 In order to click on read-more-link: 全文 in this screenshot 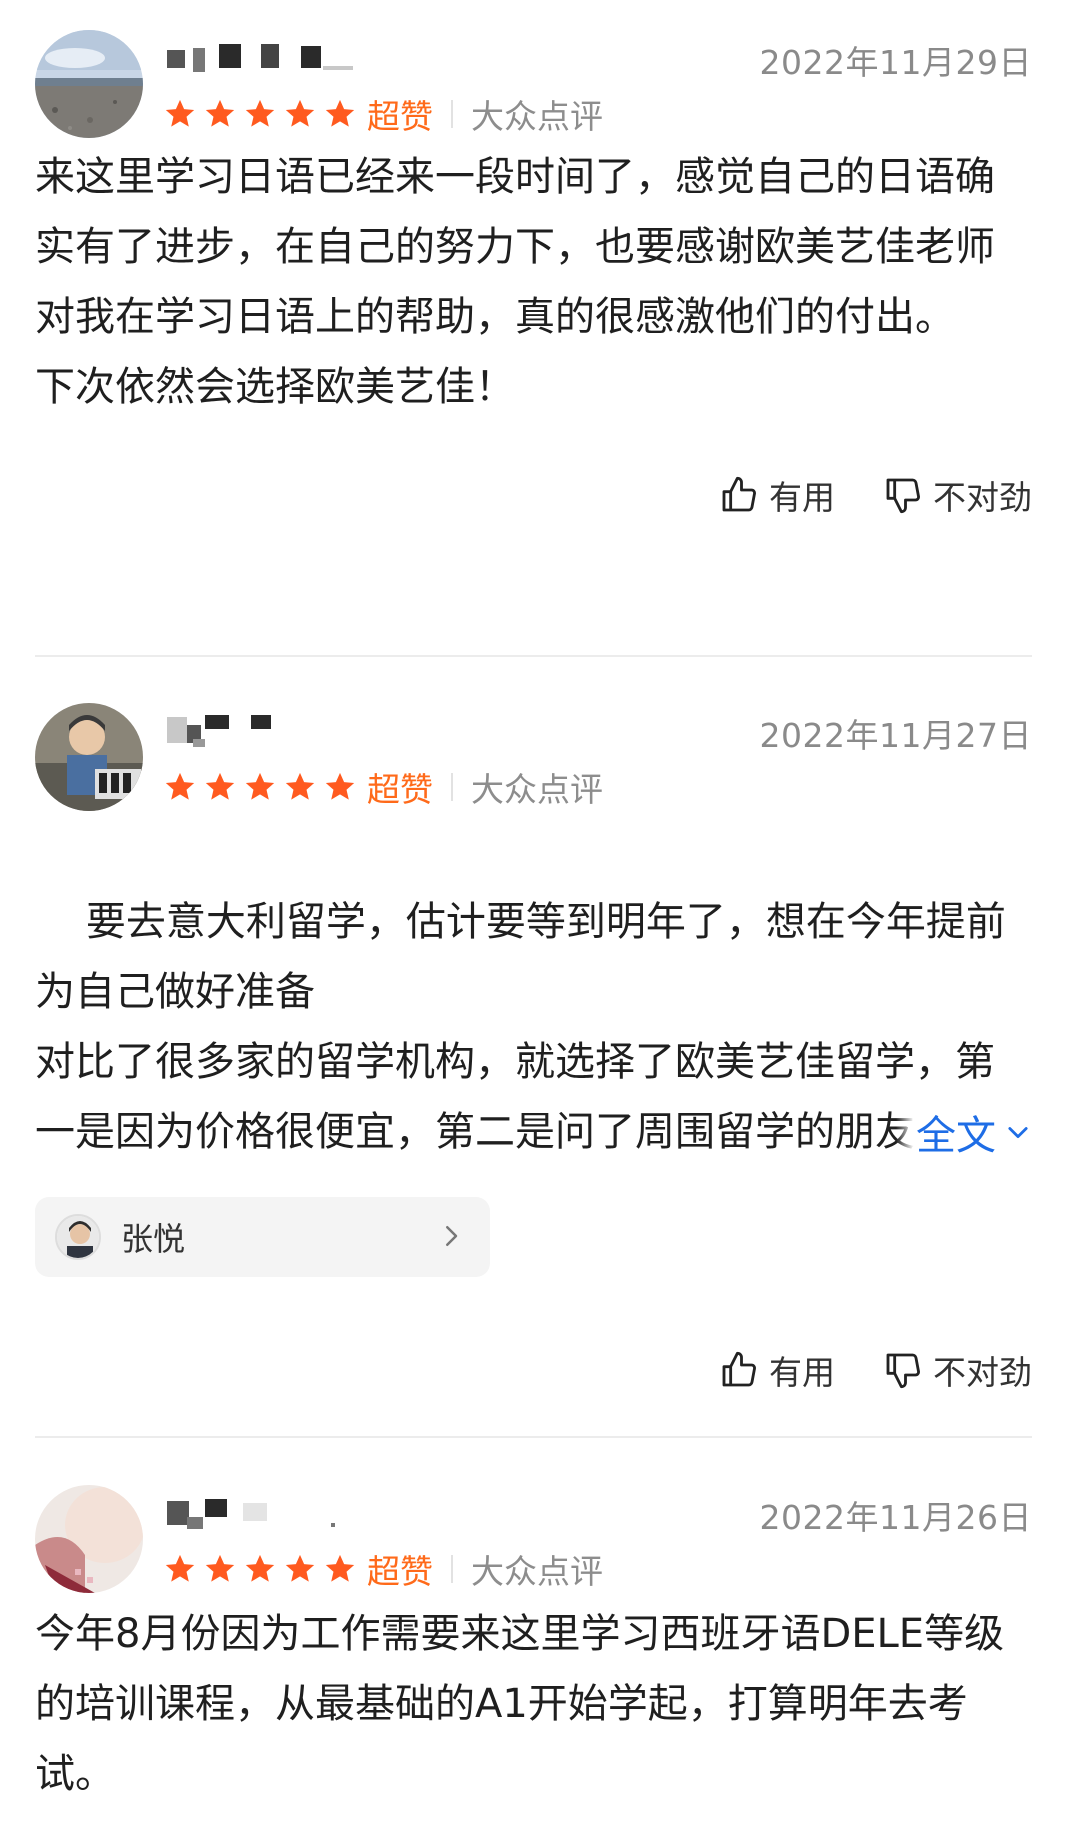, I will do `click(964, 1132)`.